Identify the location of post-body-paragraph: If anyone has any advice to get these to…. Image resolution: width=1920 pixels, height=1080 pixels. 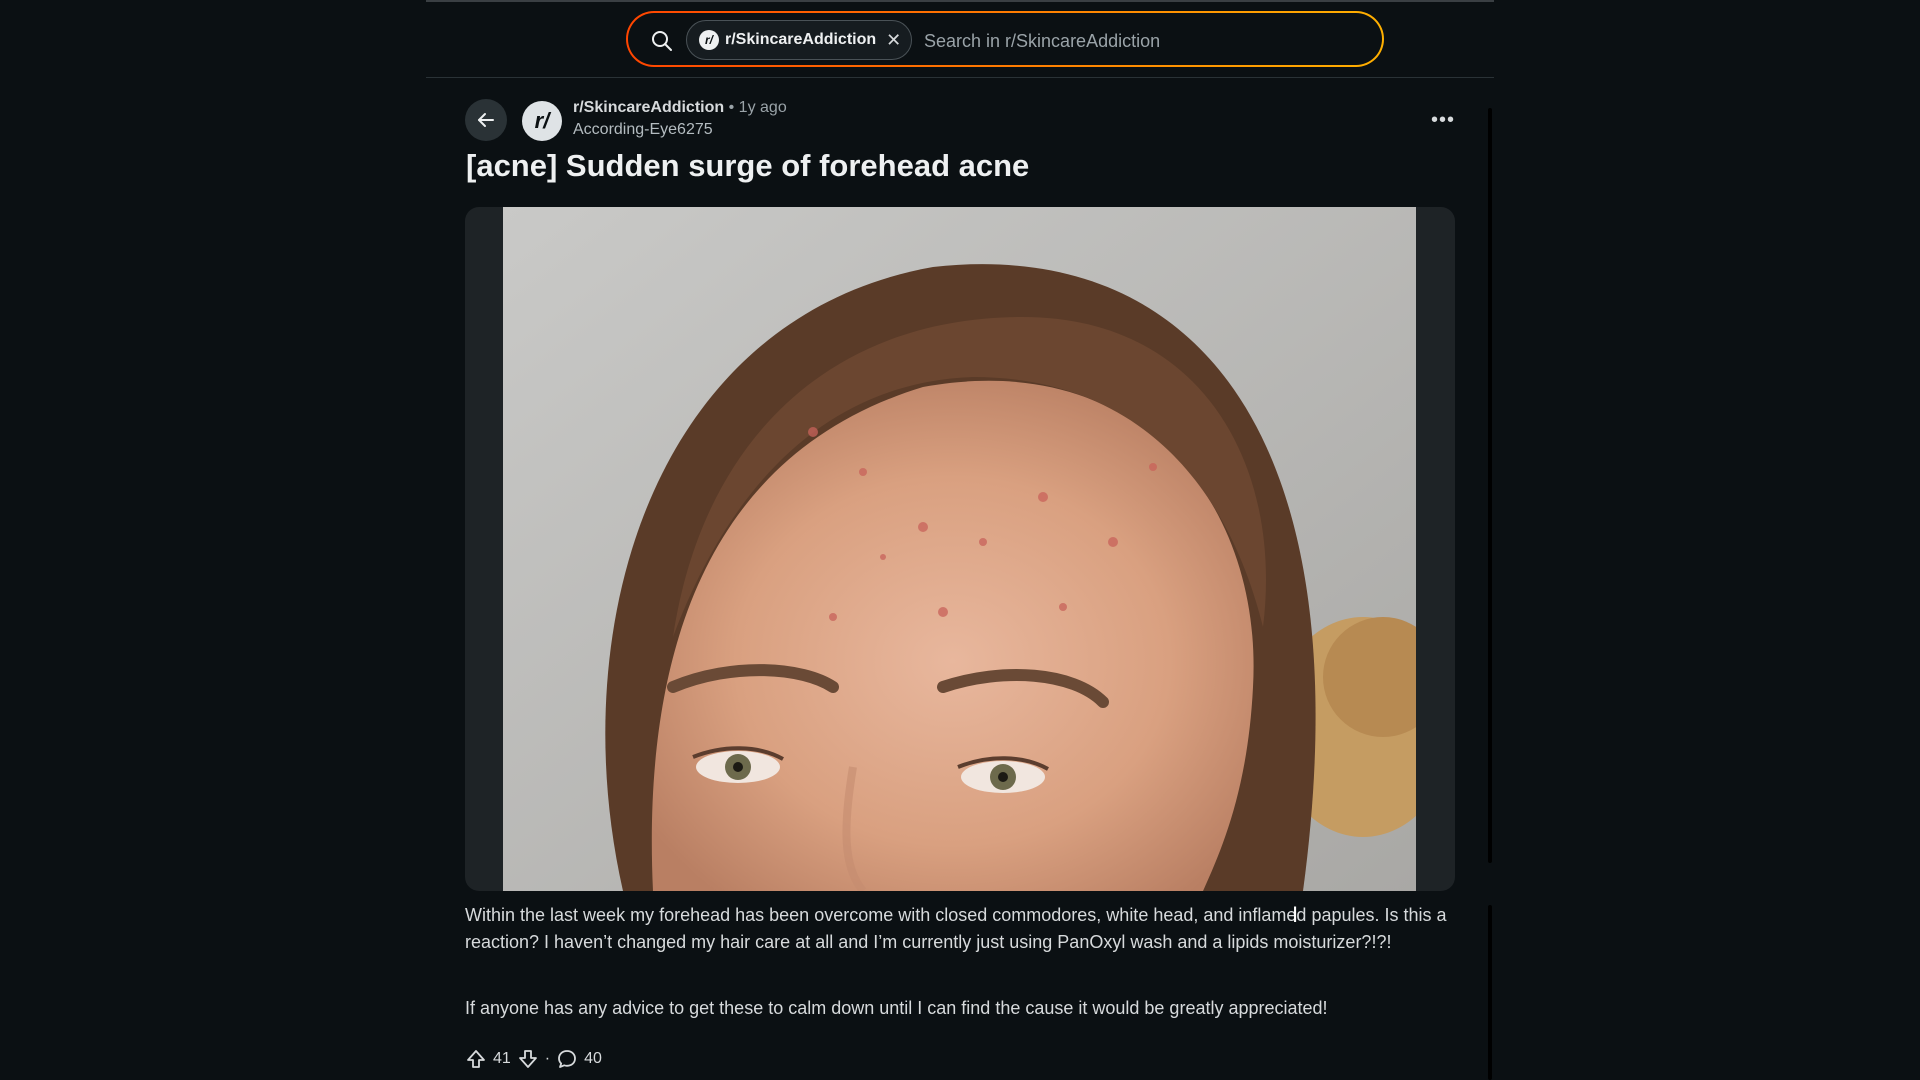
(896, 1008).